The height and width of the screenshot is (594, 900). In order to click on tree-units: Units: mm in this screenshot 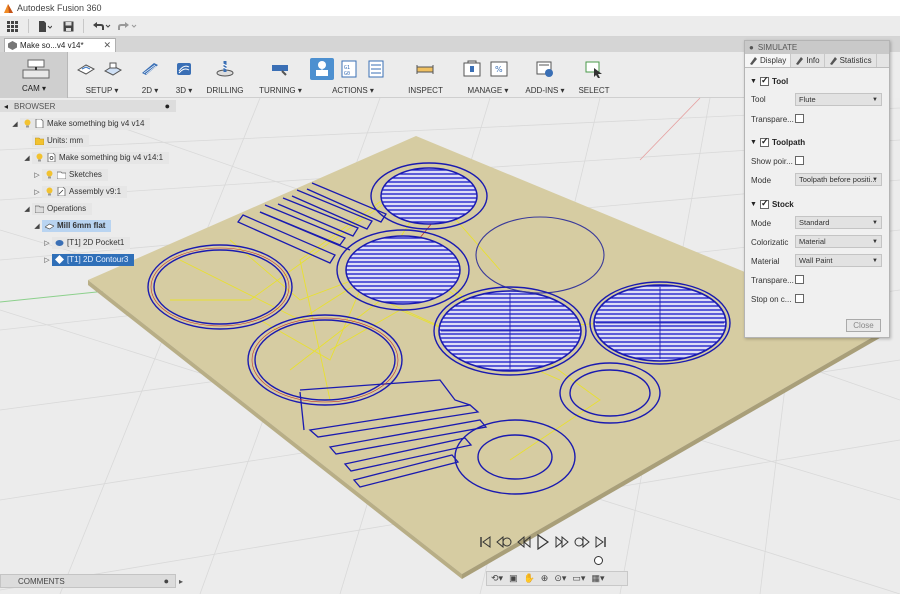, I will do `click(60, 140)`.